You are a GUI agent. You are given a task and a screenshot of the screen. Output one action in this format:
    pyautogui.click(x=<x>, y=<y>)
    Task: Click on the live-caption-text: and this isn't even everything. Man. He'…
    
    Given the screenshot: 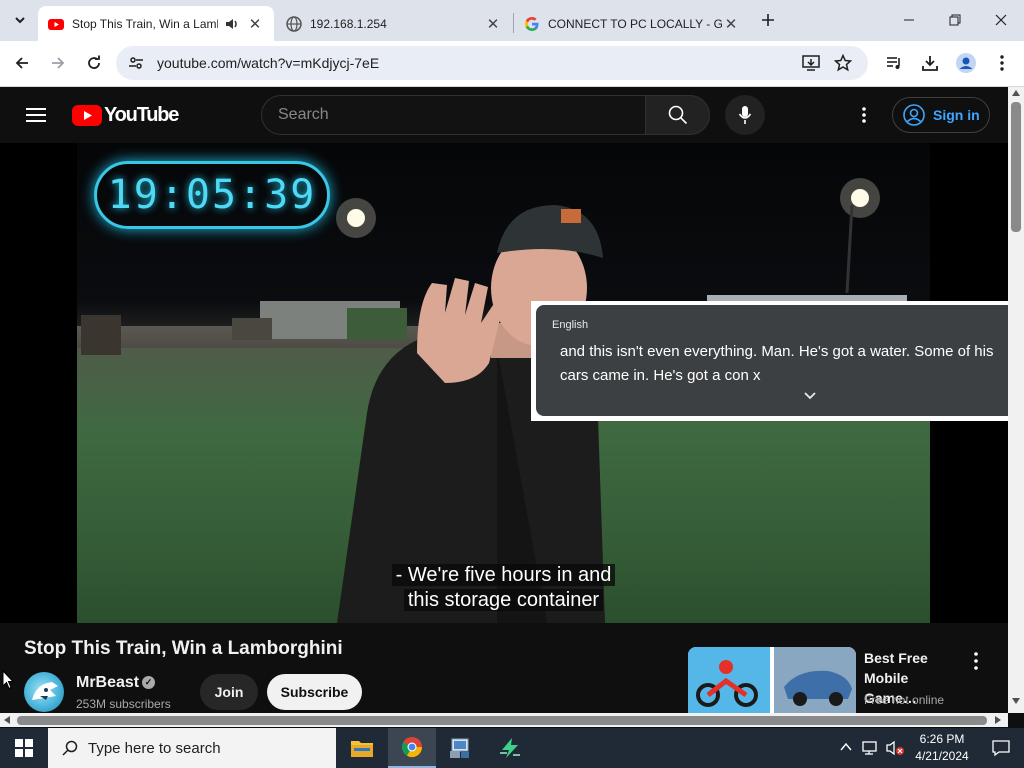 What is the action you would take?
    pyautogui.click(x=792, y=364)
    